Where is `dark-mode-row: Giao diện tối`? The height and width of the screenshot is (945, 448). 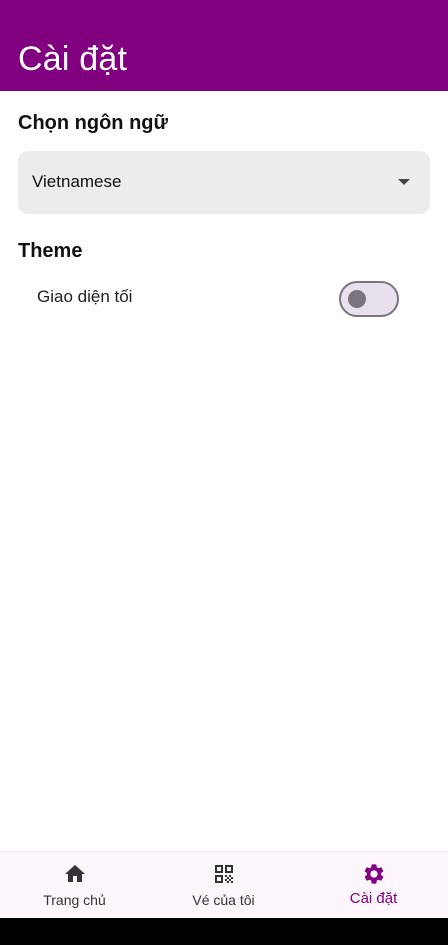 dark-mode-row: Giao diện tối is located at coordinates (224, 299).